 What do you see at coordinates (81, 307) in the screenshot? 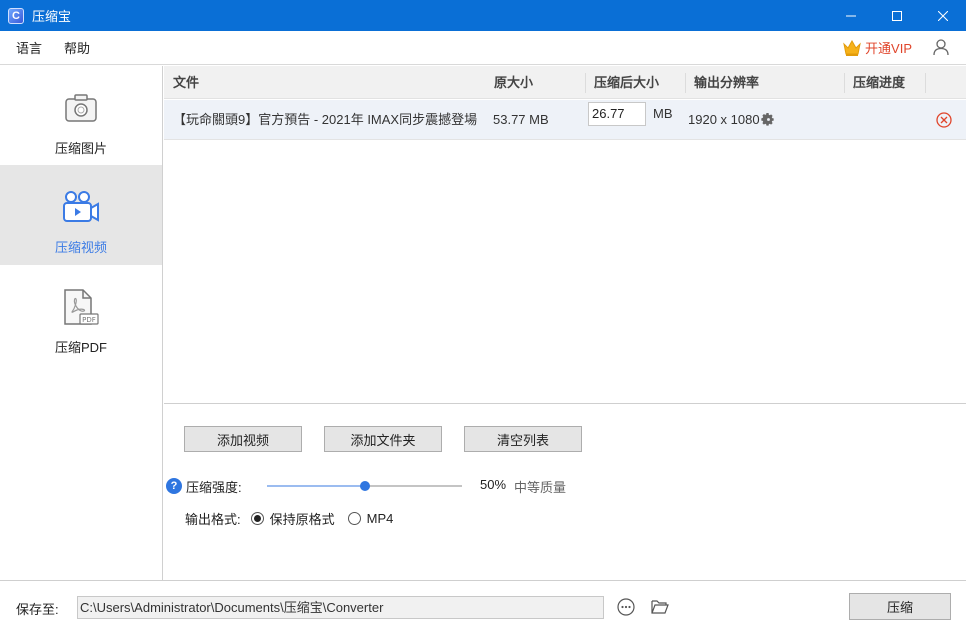
I see `pdf-file-icon: PDF` at bounding box center [81, 307].